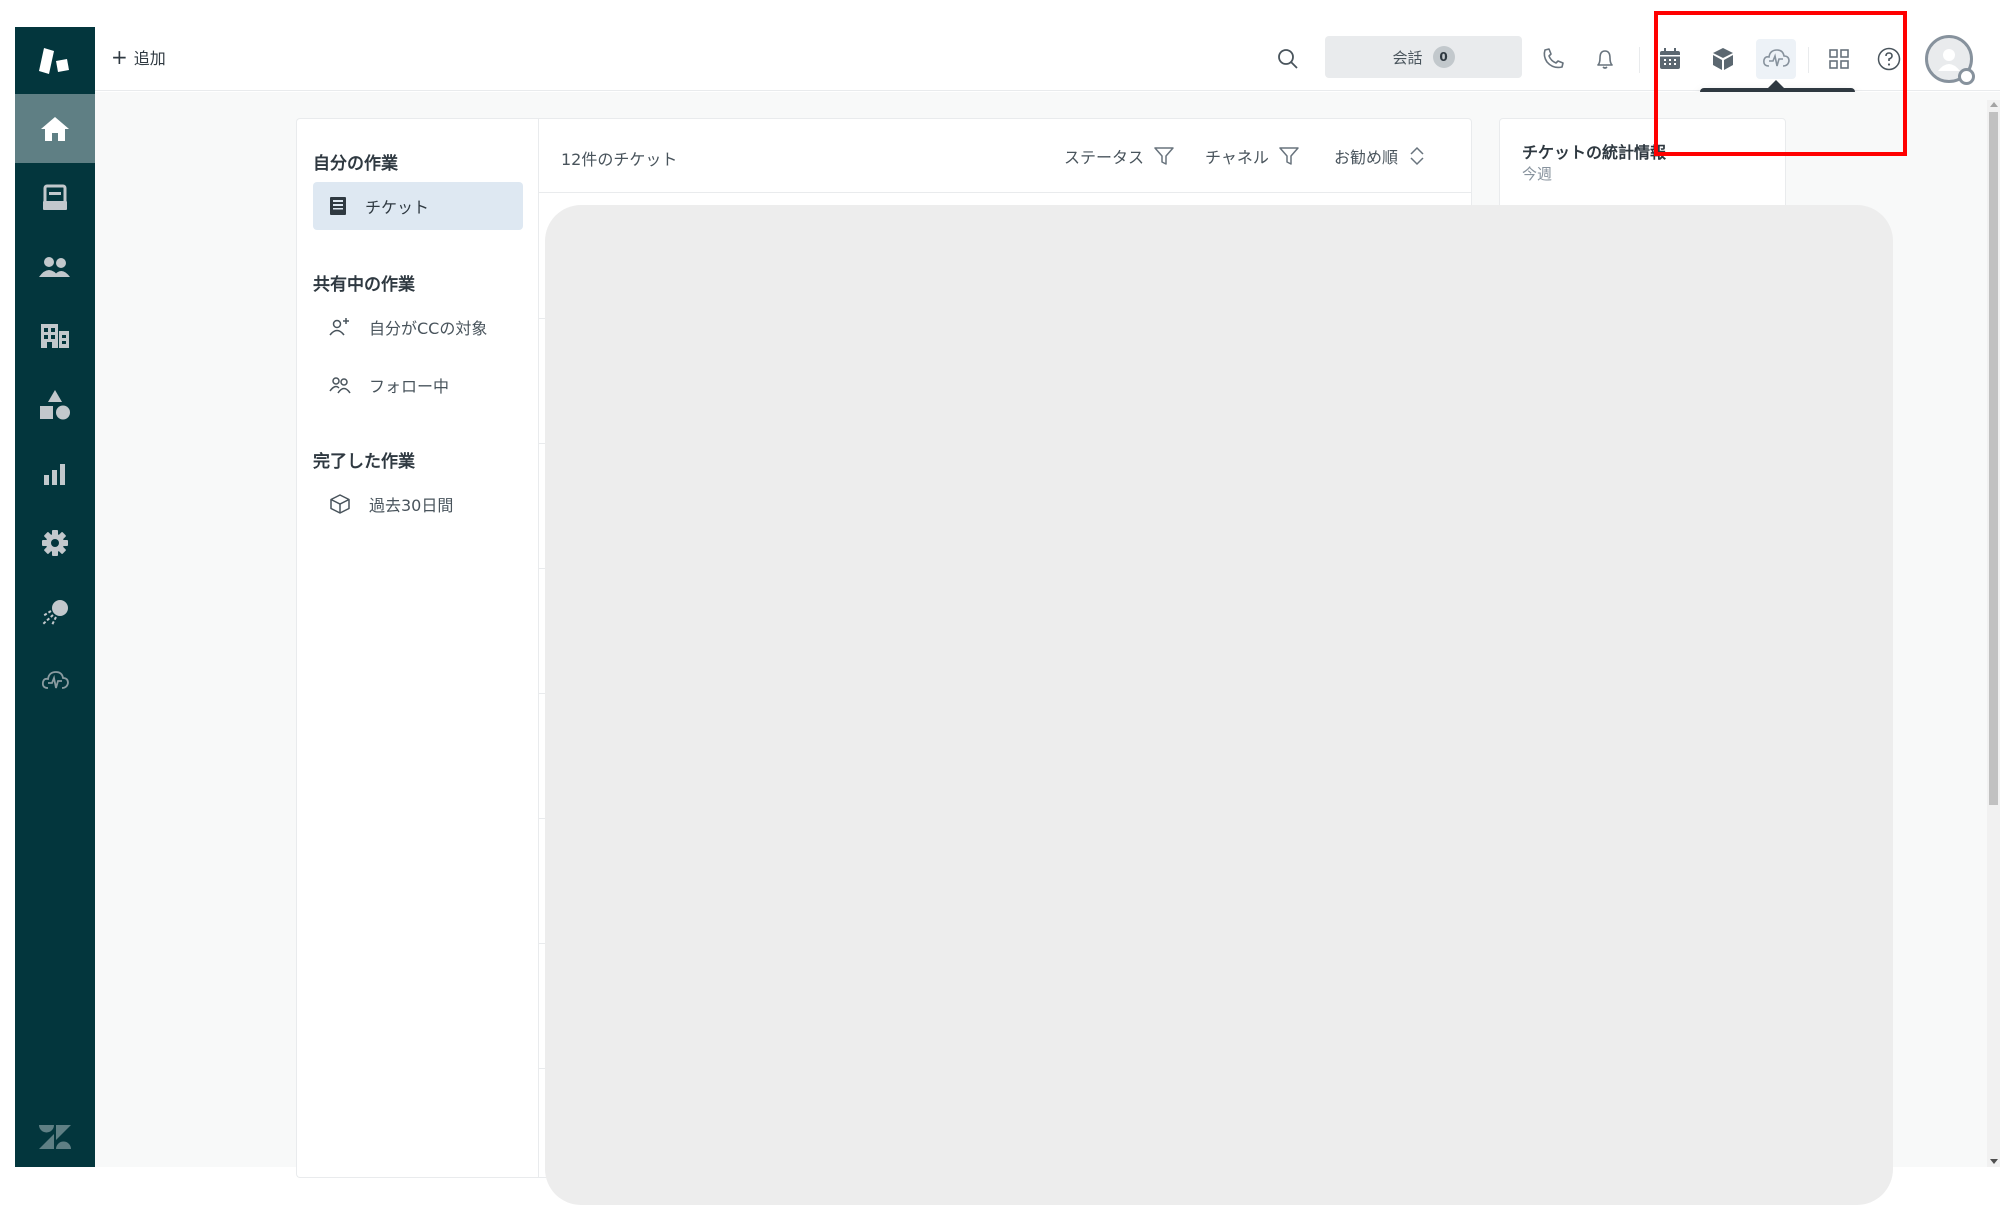 Image resolution: width=2000 pixels, height=1205 pixels. I want to click on view-item-following: フォロー中, so click(418, 385).